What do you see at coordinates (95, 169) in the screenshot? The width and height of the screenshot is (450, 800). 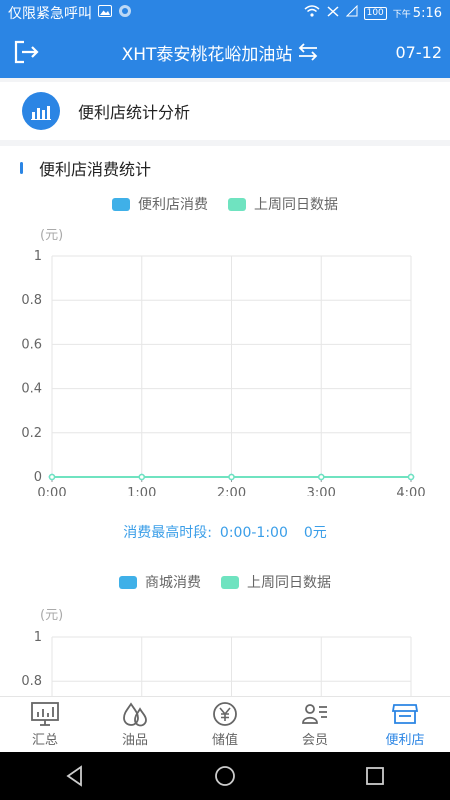 I see `chart-heading-text: 便利店消费统计` at bounding box center [95, 169].